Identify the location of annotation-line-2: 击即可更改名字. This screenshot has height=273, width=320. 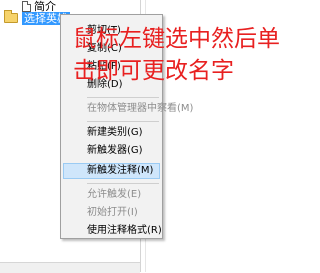
(153, 71).